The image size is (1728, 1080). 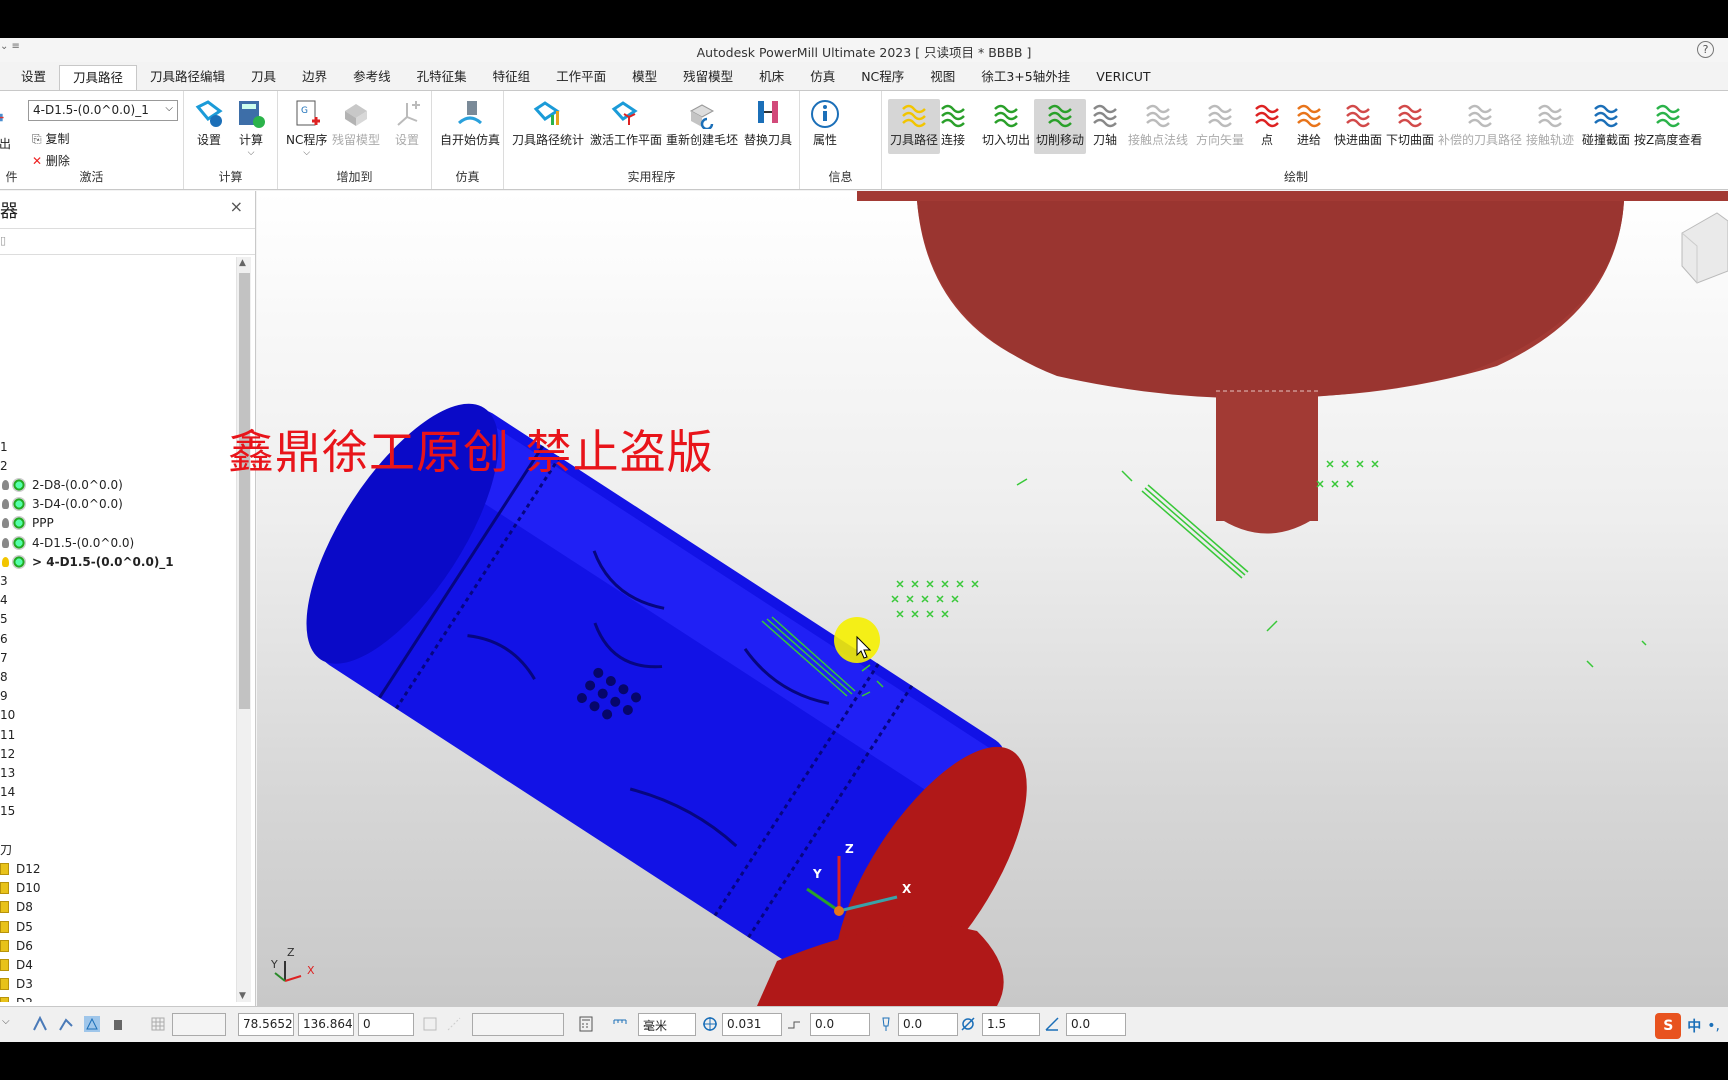 I want to click on units-field: 毫米, so click(x=667, y=1024).